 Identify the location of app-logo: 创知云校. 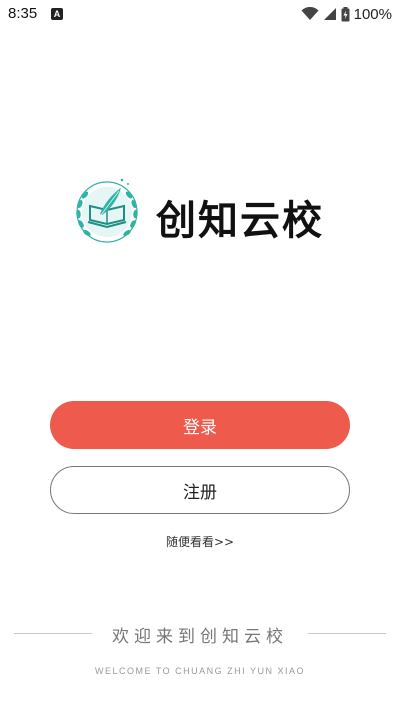
(204, 214).